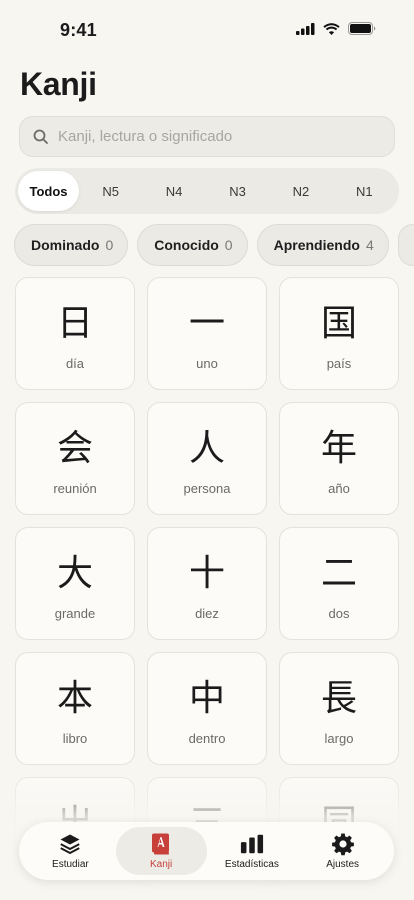 The width and height of the screenshot is (414, 900). I want to click on kanji-character: 中, so click(206, 698).